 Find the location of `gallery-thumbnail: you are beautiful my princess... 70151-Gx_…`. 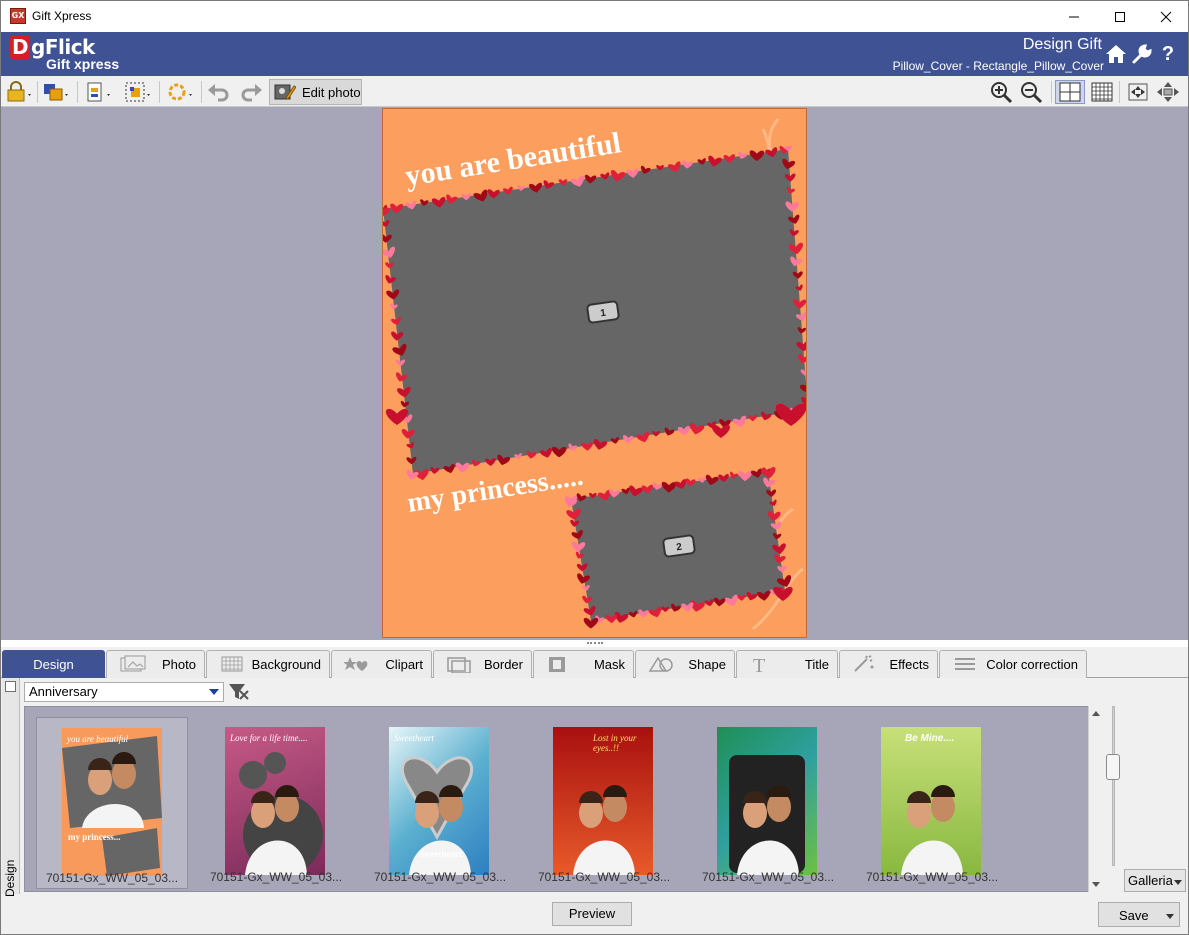

gallery-thumbnail: you are beautiful my princess... 70151-Gx_… is located at coordinates (112, 803).